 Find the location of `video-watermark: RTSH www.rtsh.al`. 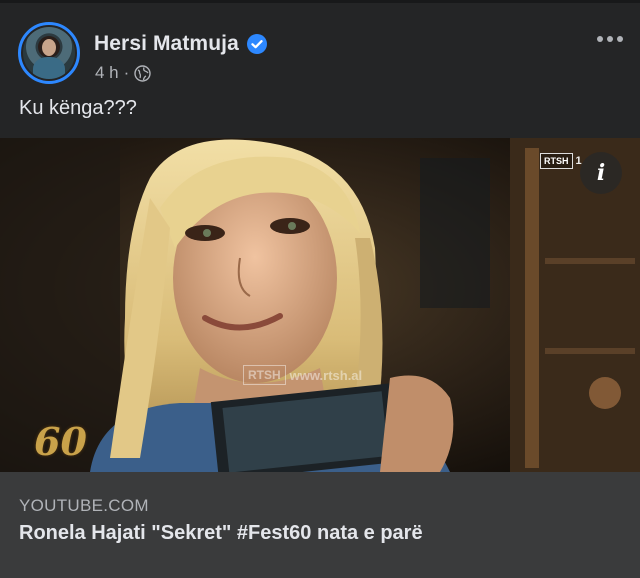

video-watermark: RTSH www.rtsh.al is located at coordinates (302, 375).